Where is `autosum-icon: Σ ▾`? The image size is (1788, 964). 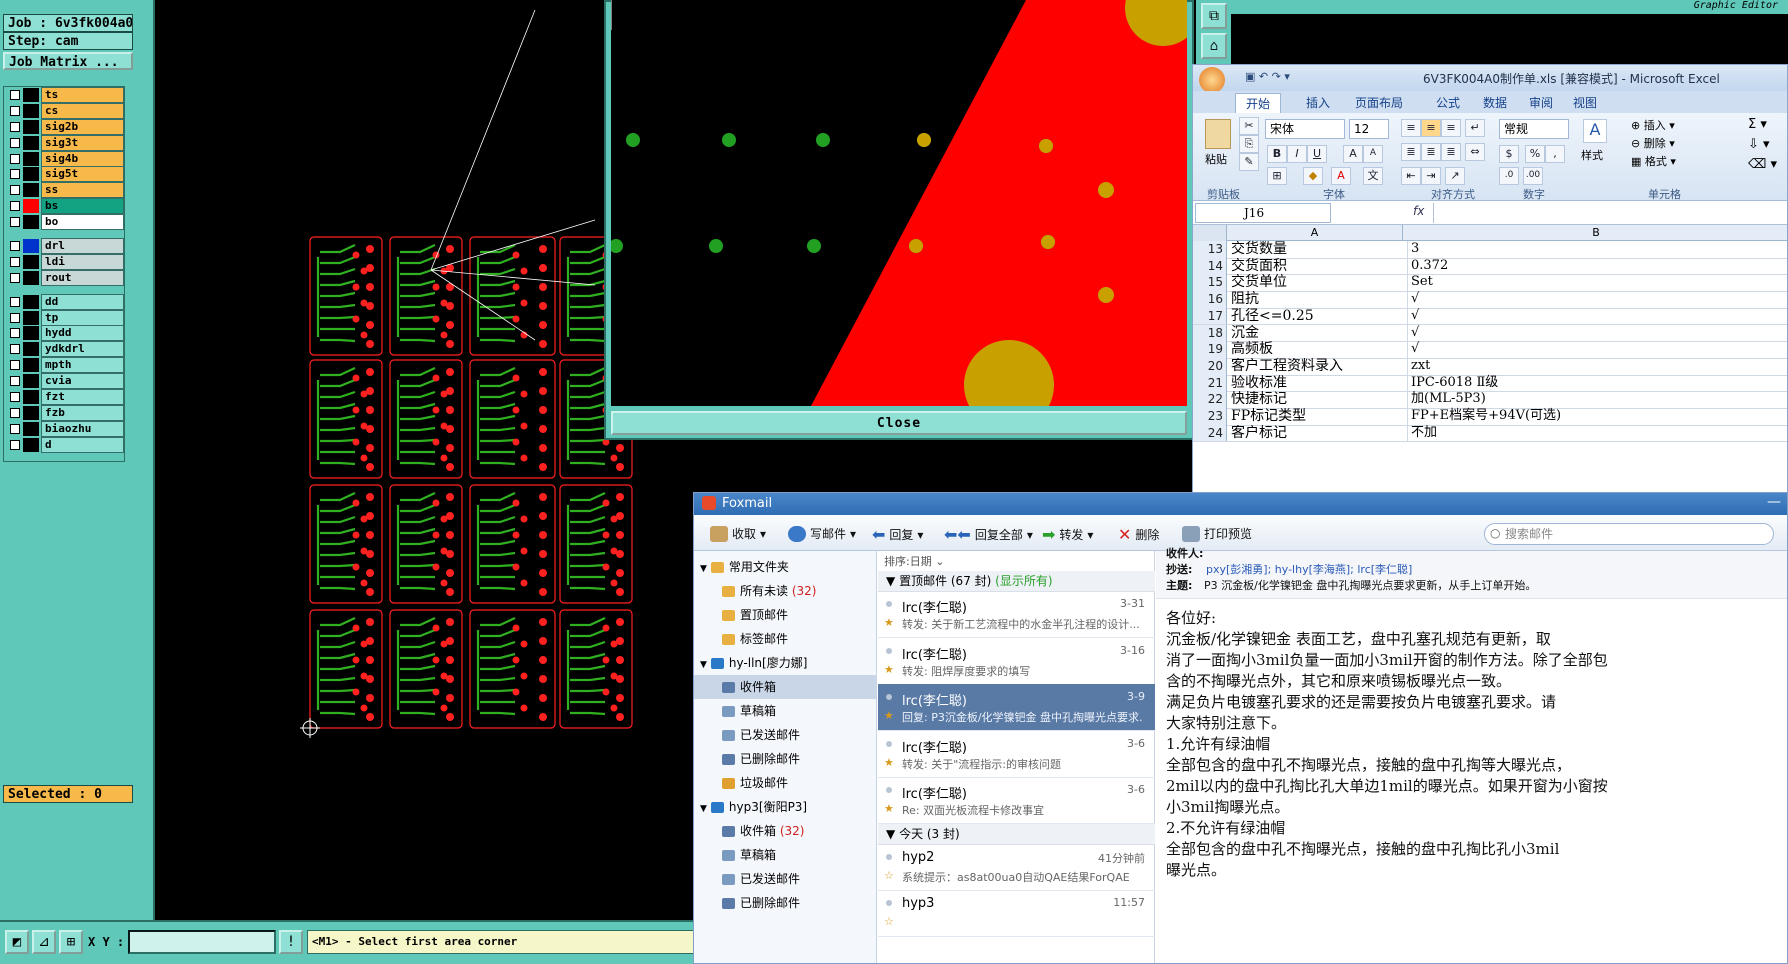
autosum-icon: Σ ▾ is located at coordinates (1757, 124).